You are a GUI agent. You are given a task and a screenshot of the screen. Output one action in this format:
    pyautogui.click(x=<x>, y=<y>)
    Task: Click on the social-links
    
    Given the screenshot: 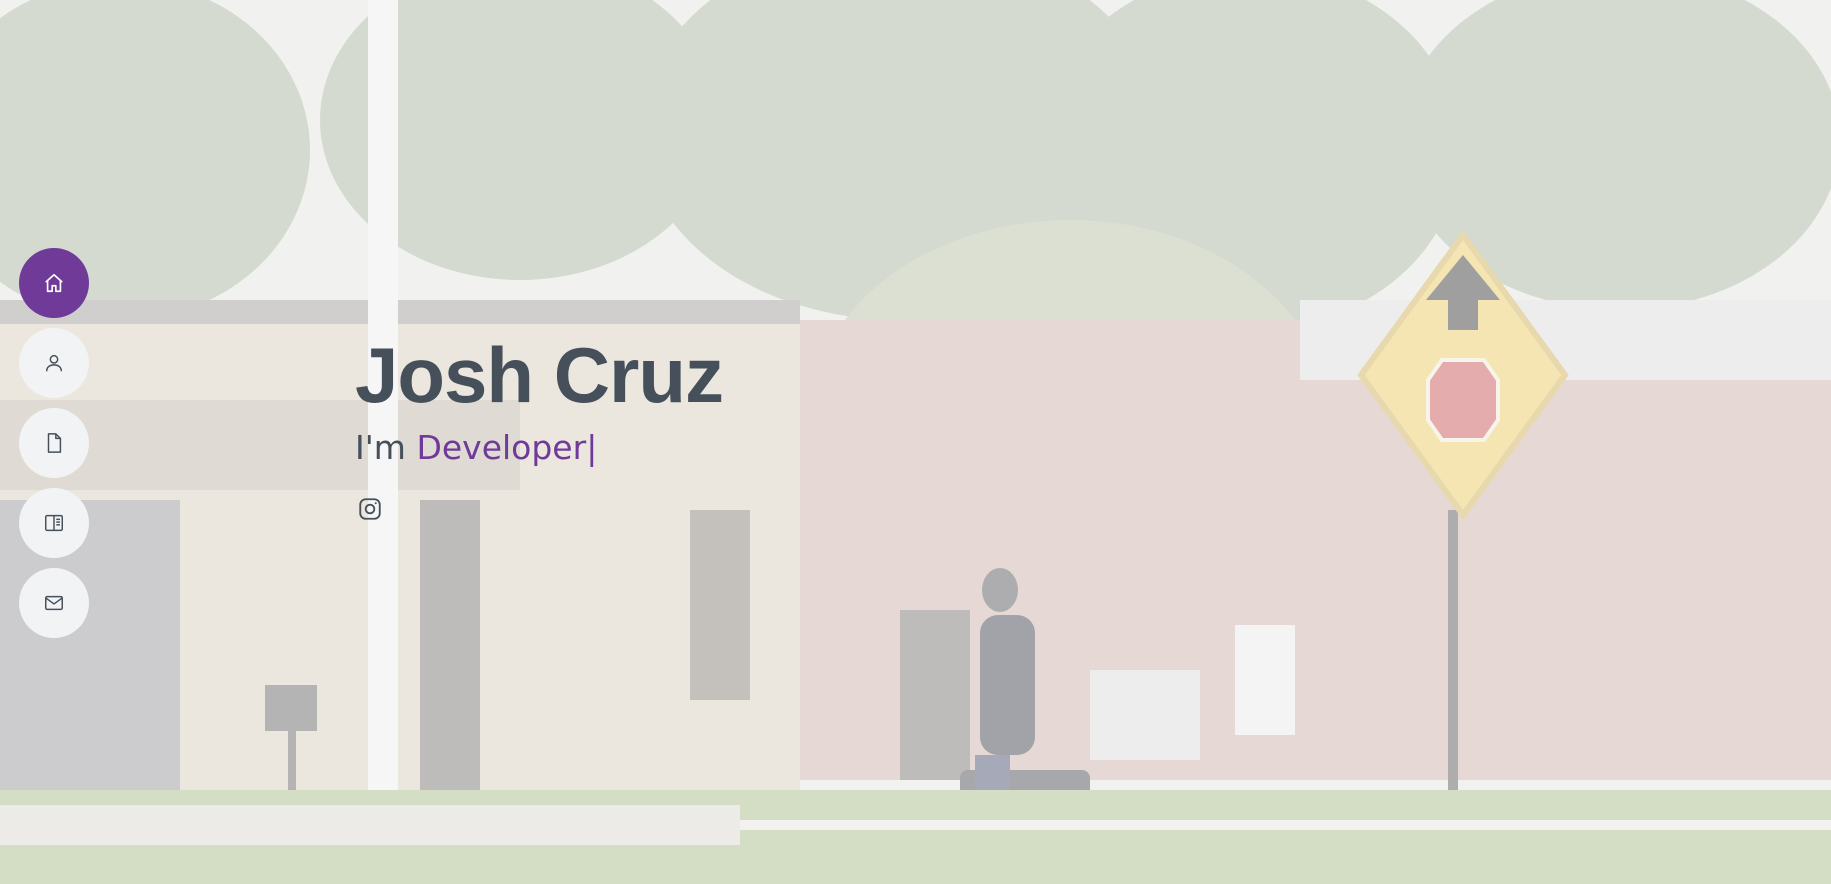 What is the action you would take?
    pyautogui.click(x=705, y=509)
    